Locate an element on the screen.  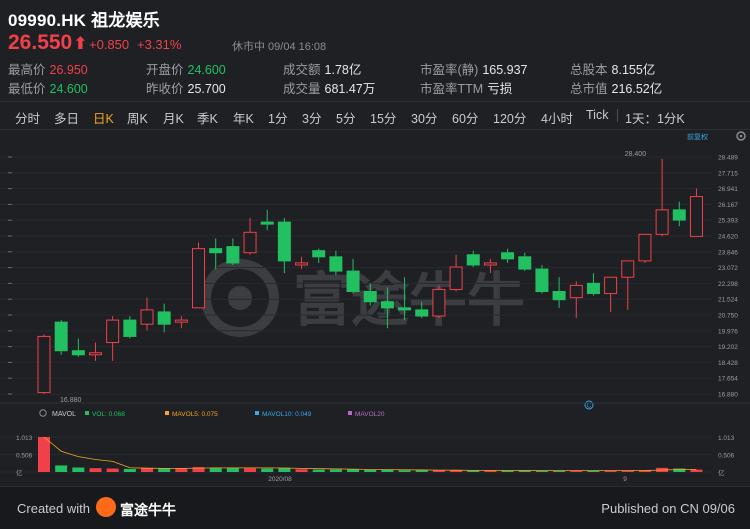
stat-market-cap: 总市值 216.52亿 is located at coordinates (616, 89).